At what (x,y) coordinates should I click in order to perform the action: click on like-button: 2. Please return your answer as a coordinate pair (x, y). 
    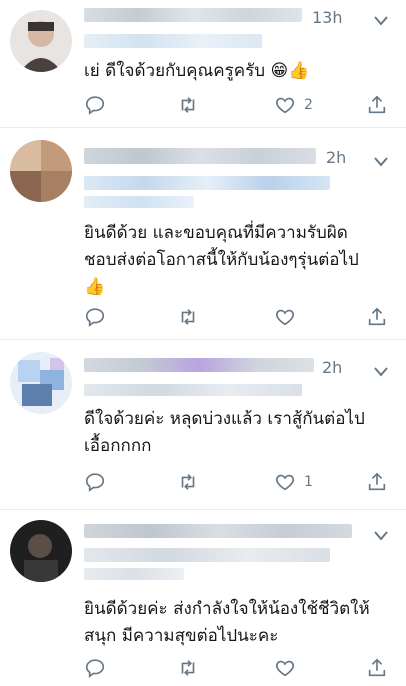
    Looking at the image, I should click on (293, 105).